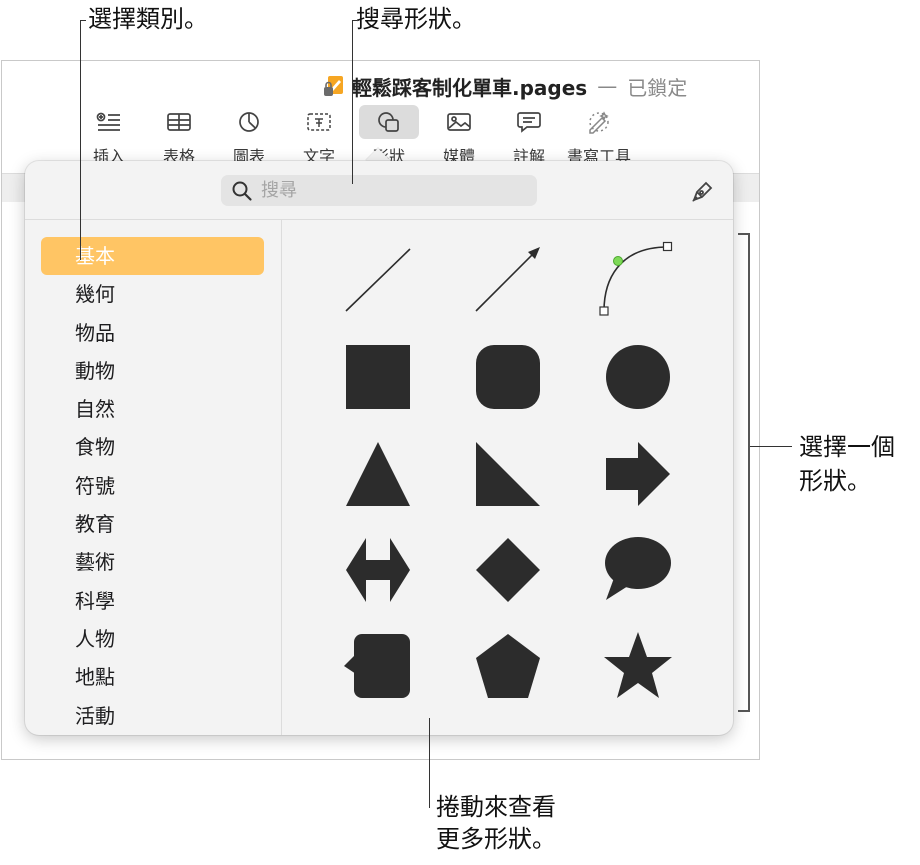 The width and height of the screenshot is (920, 865). What do you see at coordinates (152, 256) in the screenshot?
I see `category-basic: 基本` at bounding box center [152, 256].